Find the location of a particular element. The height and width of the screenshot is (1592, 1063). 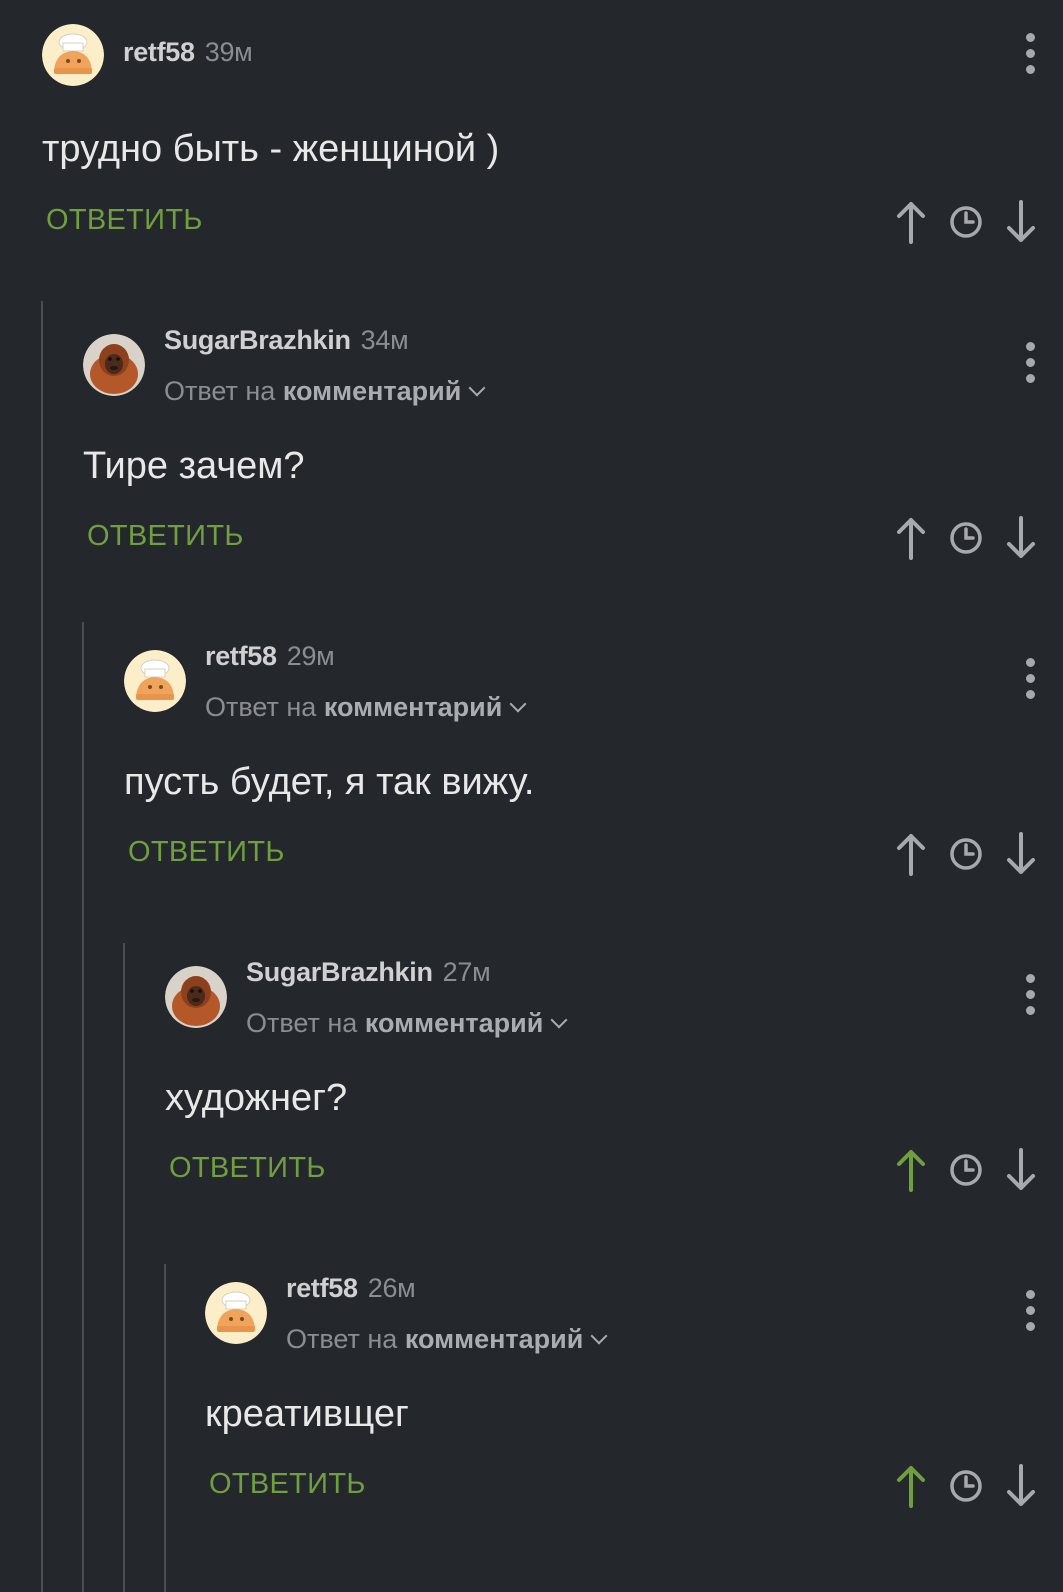

username: retf58 39м is located at coordinates (188, 52).